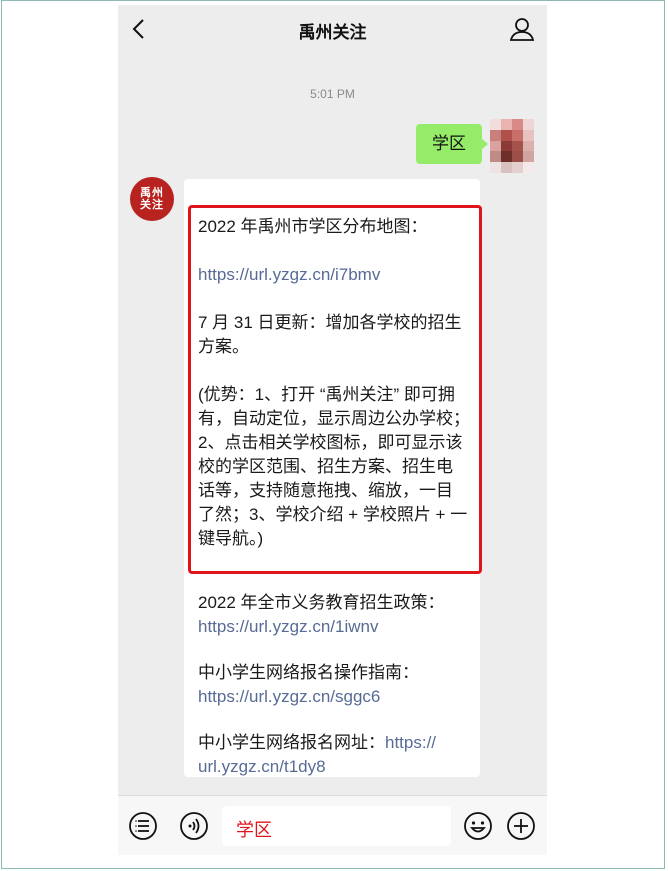 The height and width of the screenshot is (871, 668). Describe the element at coordinates (521, 826) in the screenshot. I see `plus-icon` at that location.